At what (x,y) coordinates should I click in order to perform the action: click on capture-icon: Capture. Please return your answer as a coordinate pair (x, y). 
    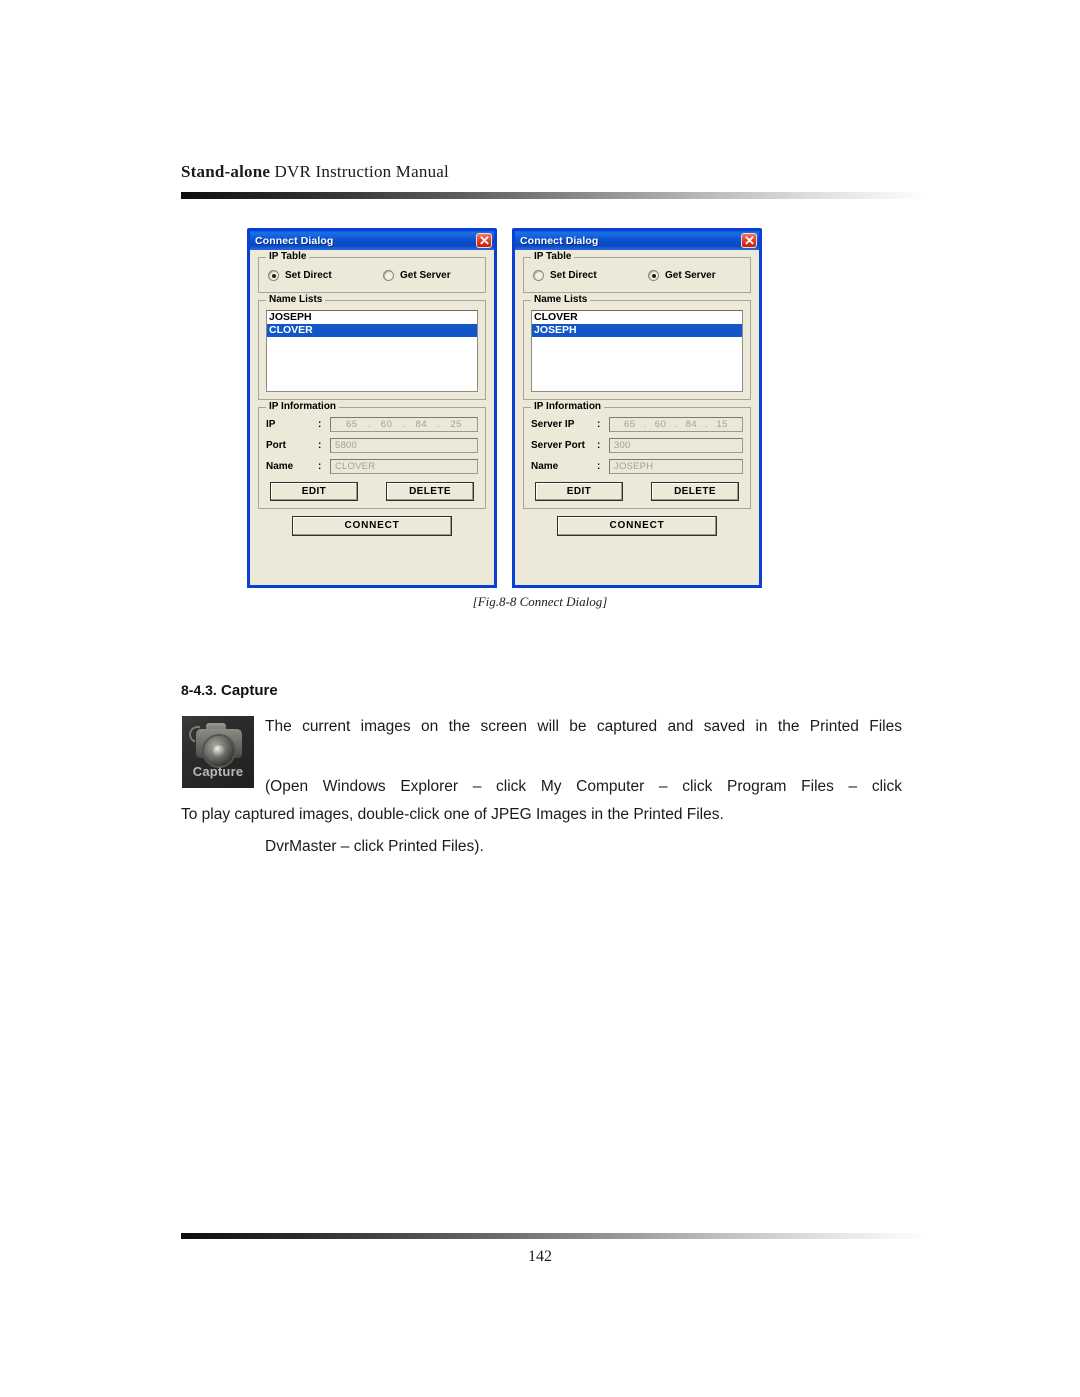
    Looking at the image, I should click on (218, 752).